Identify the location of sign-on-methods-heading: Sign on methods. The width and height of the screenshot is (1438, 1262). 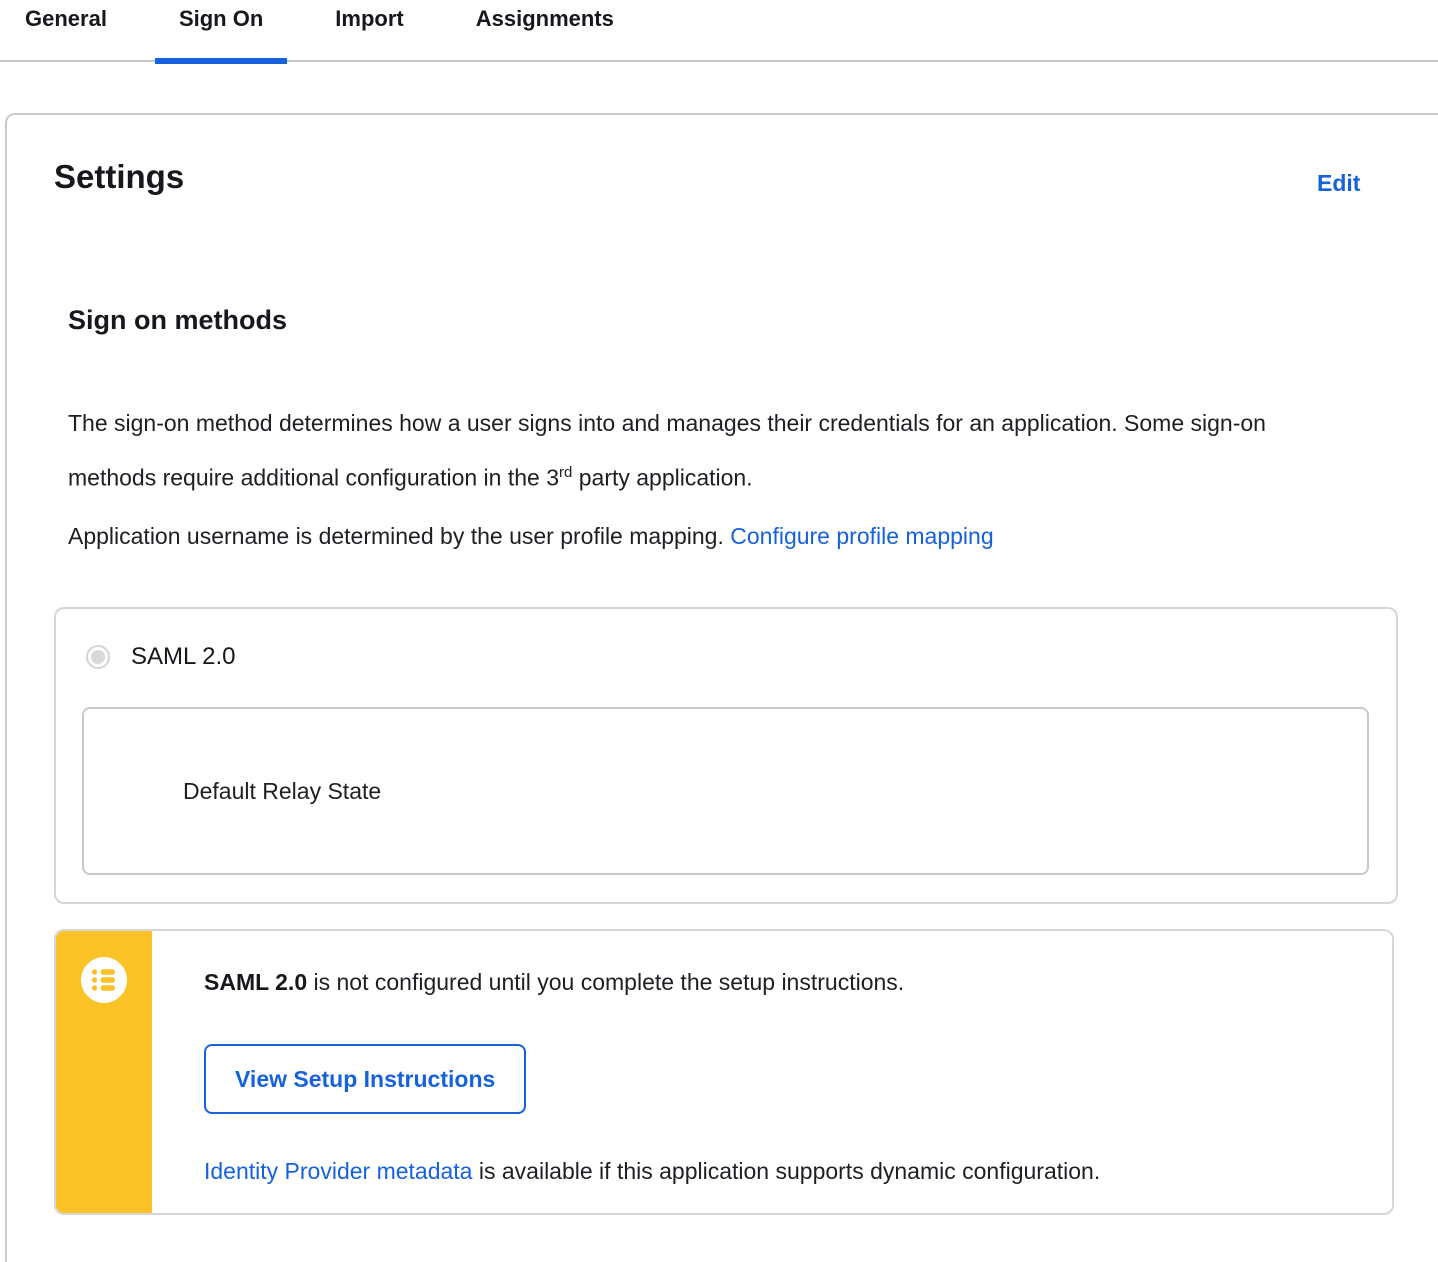
(177, 320).